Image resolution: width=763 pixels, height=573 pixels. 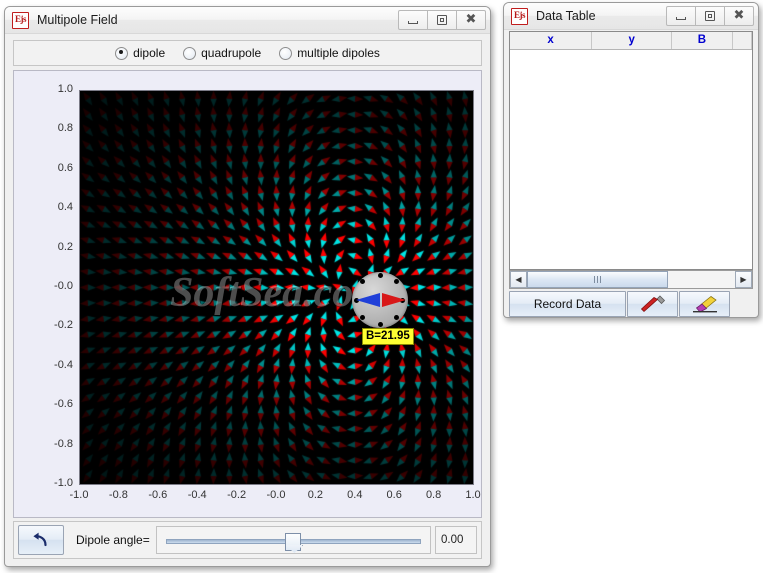 I want to click on data-table-column-header: B, so click(x=702, y=40).